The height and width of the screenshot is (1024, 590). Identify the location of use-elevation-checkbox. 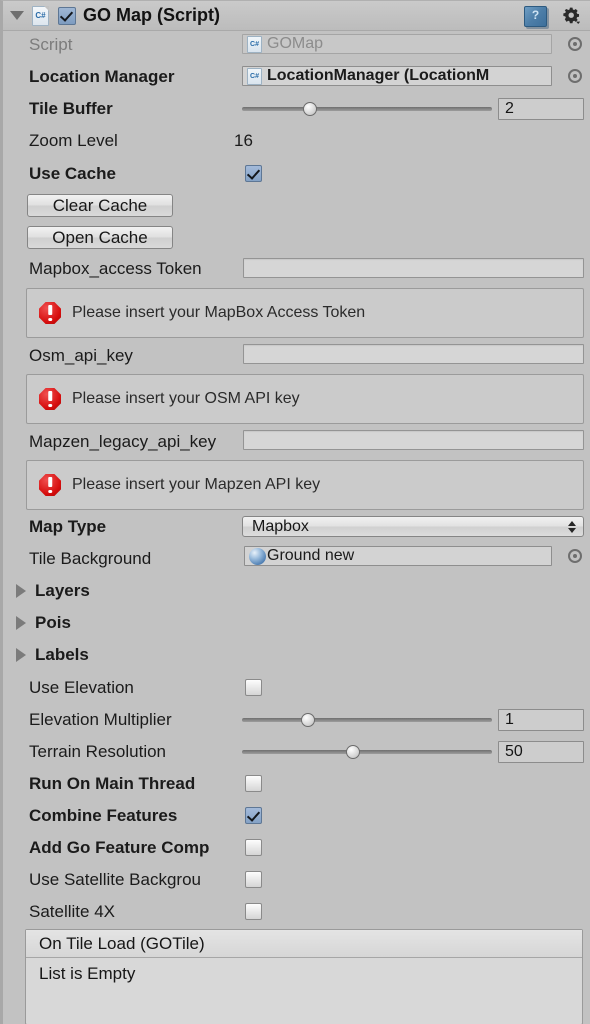
(253, 687).